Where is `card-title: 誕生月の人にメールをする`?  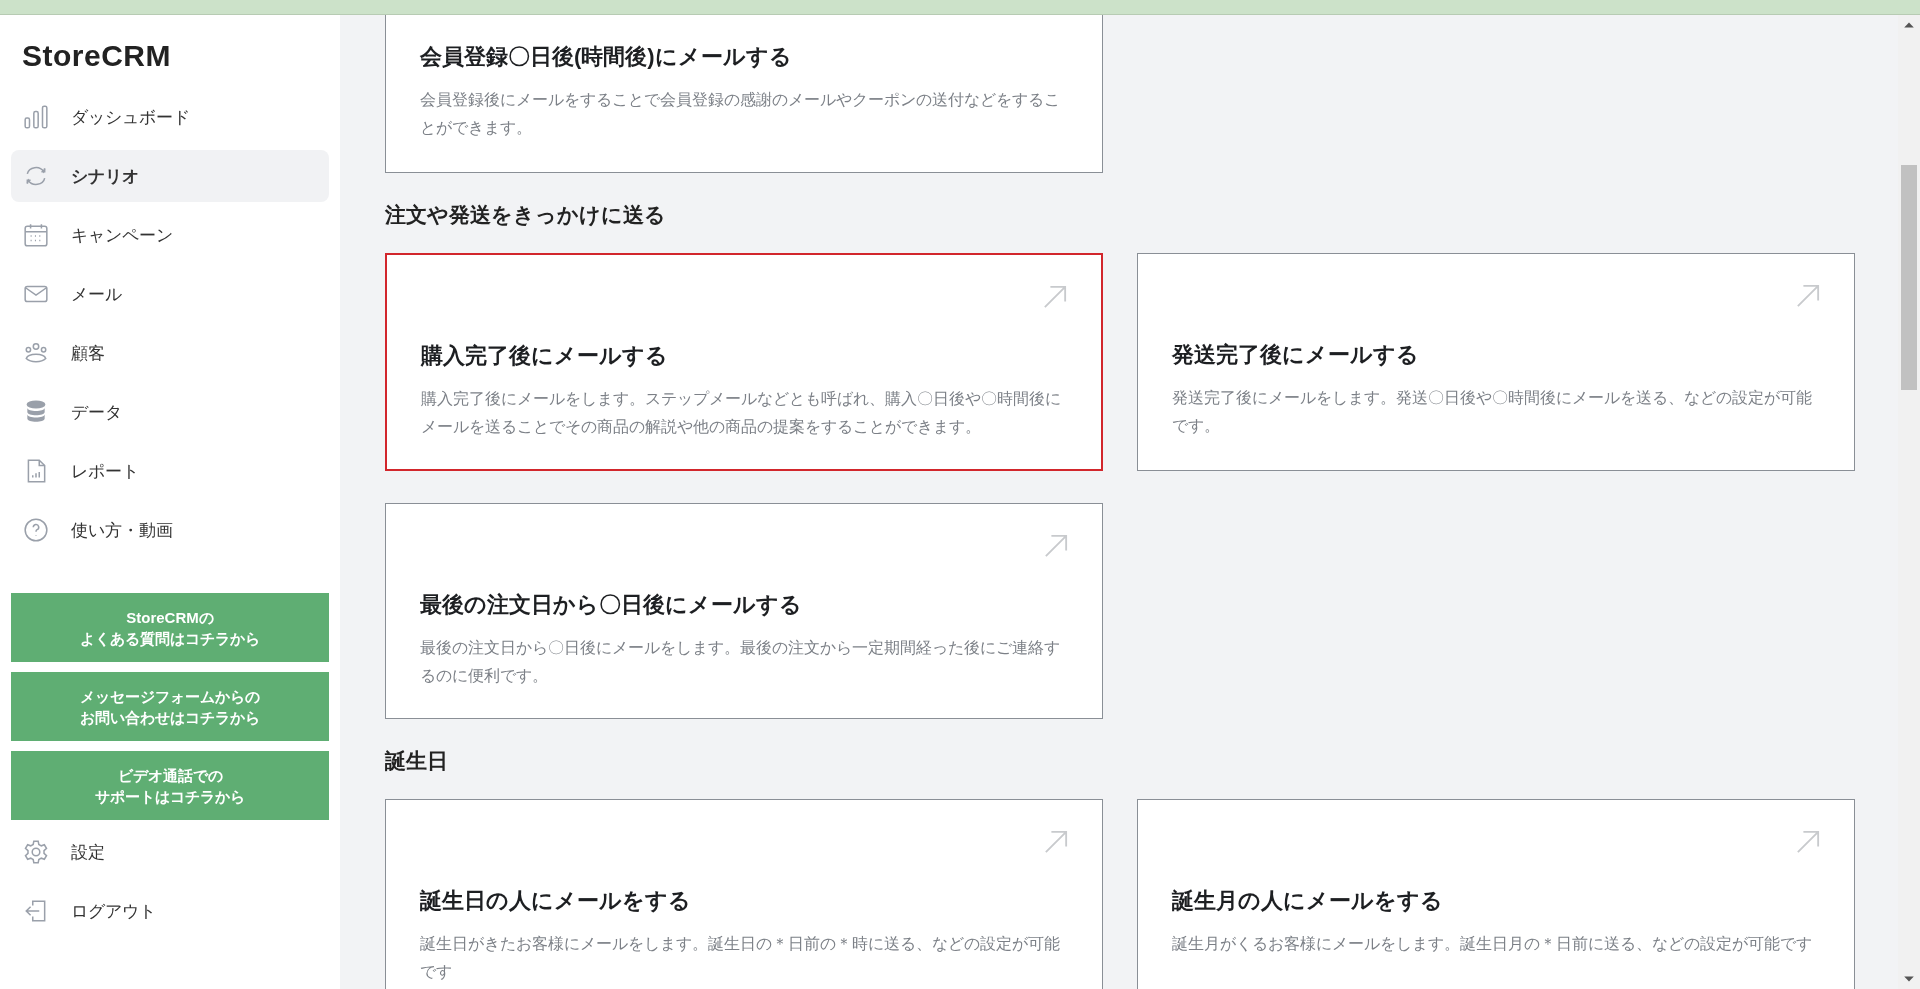
card-title: 誕生月の人にメールをする is located at coordinates (1308, 901).